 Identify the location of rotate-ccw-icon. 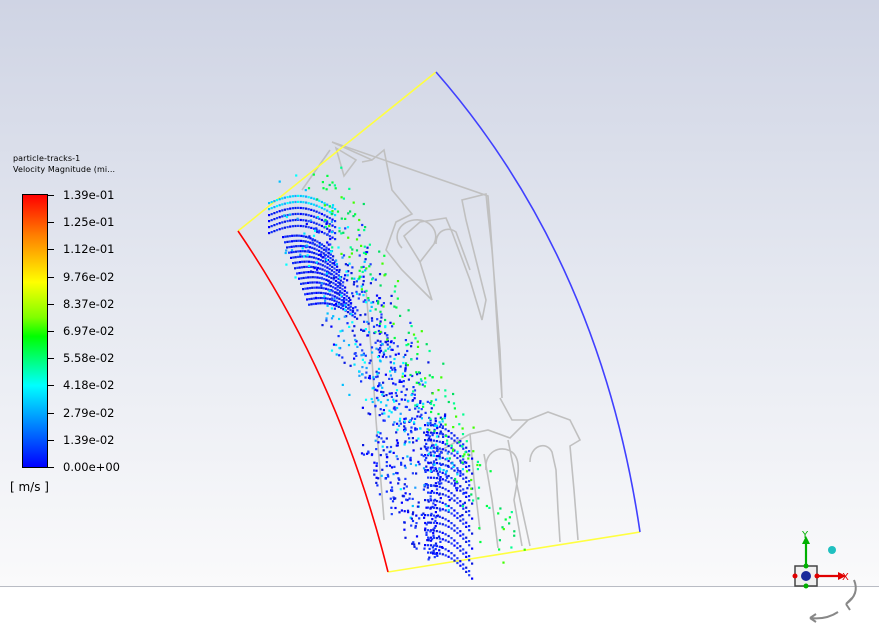
(824, 617).